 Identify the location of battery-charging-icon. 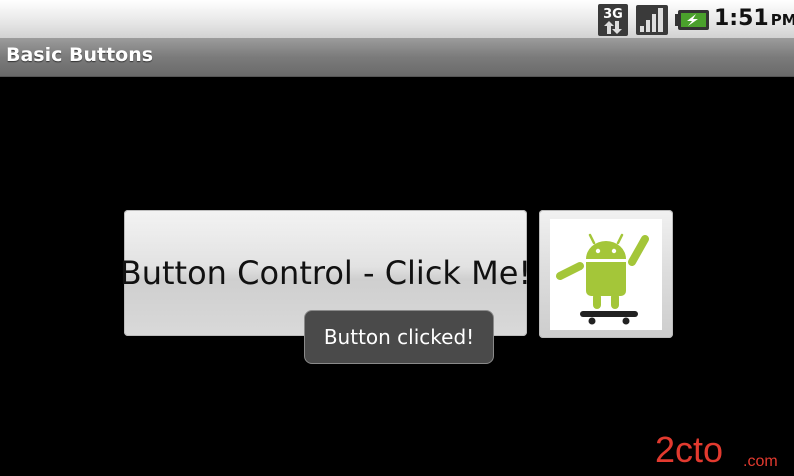
(692, 20).